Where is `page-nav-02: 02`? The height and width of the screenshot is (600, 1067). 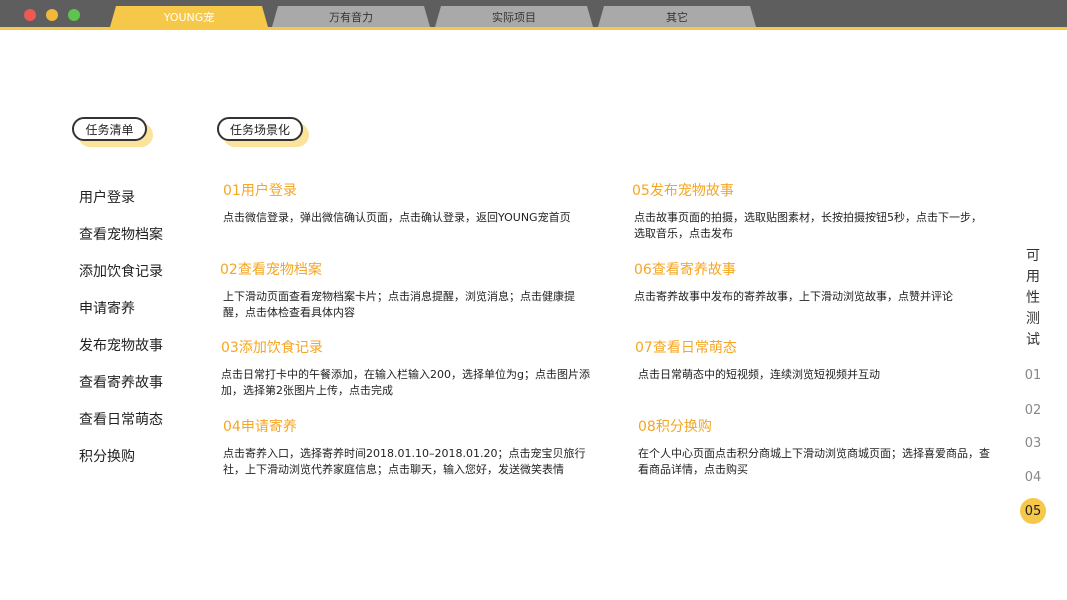 page-nav-02: 02 is located at coordinates (1033, 410).